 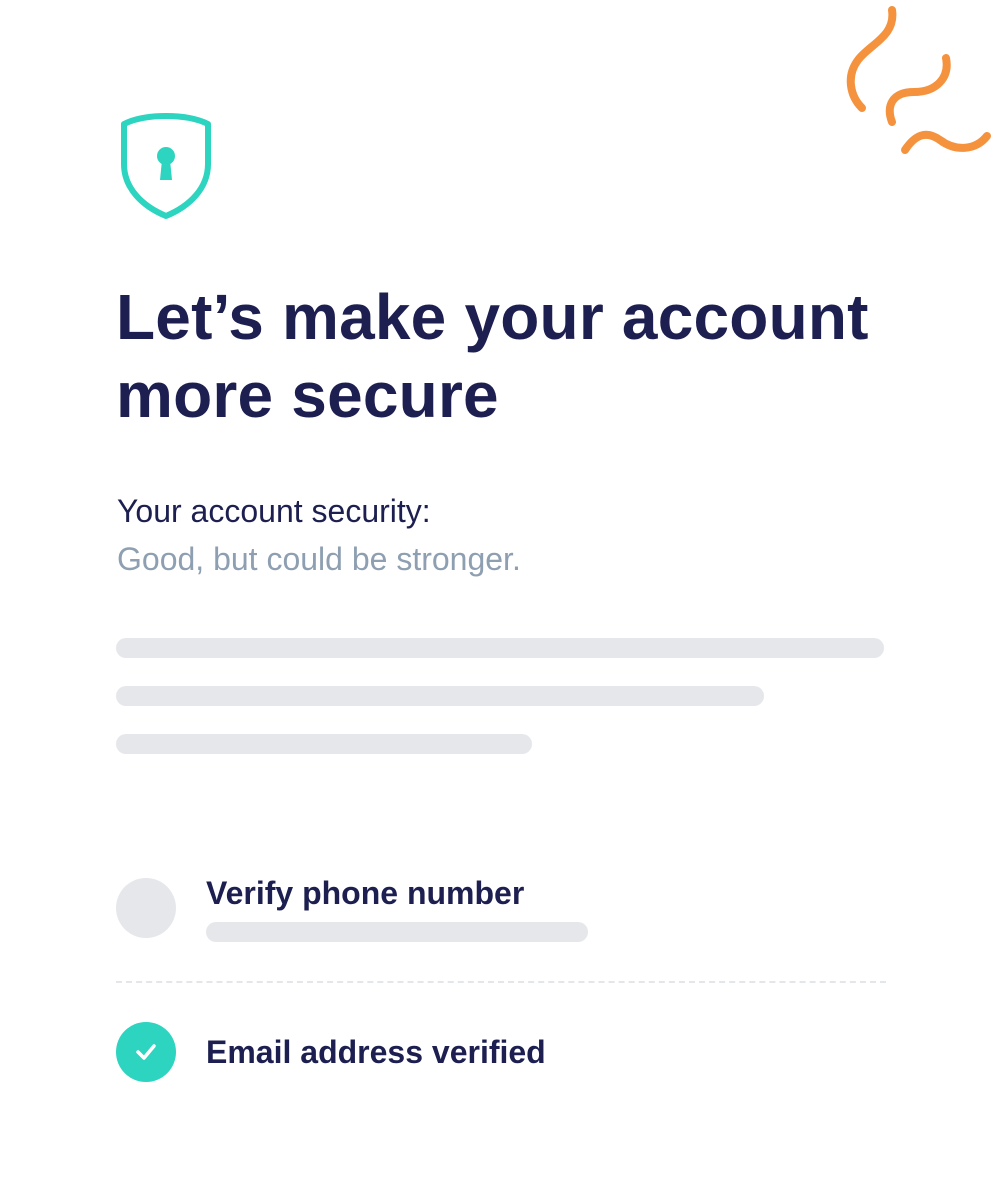 I want to click on shield-keyhole-icon, so click(x=166, y=166).